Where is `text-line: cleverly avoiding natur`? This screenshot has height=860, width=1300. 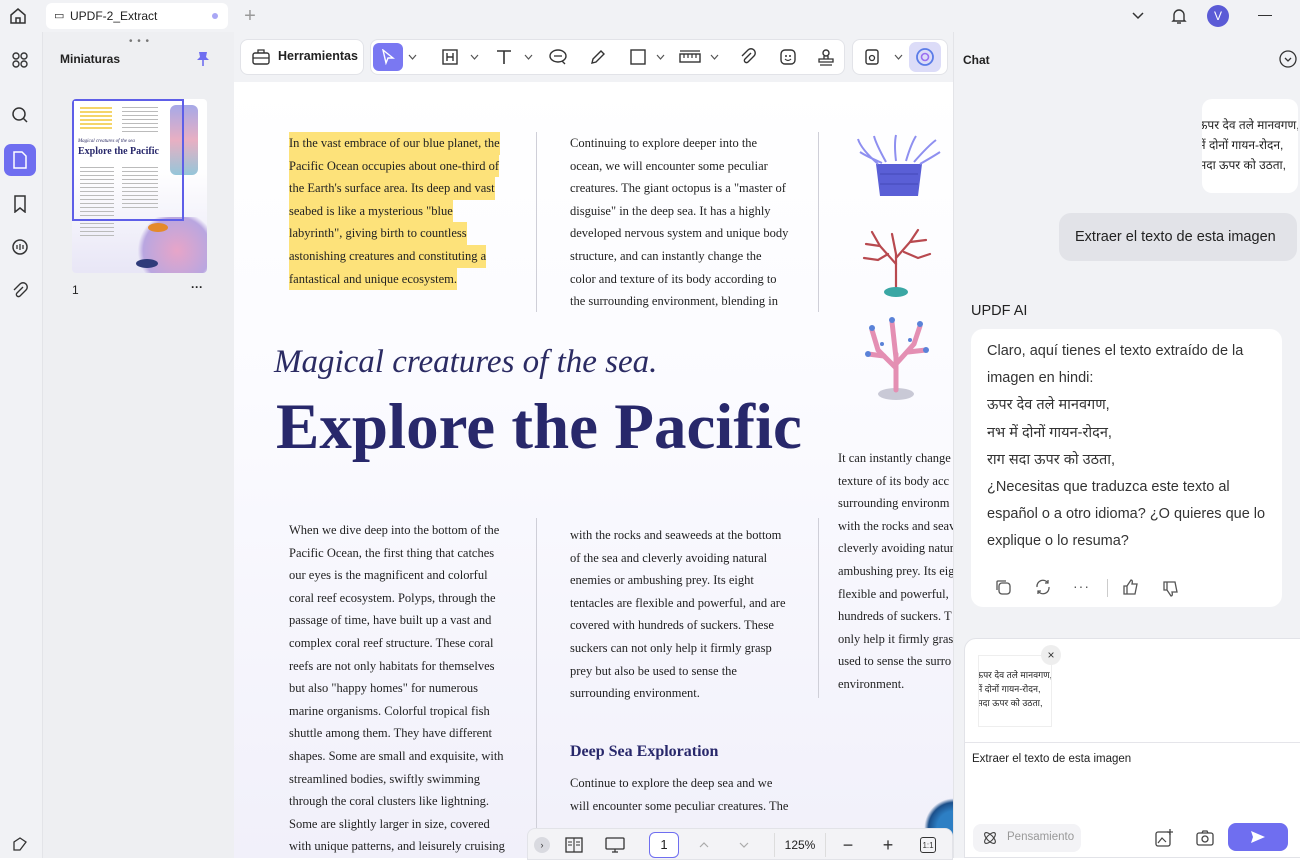
text-line: cleverly avoiding natur is located at coordinates (895, 548).